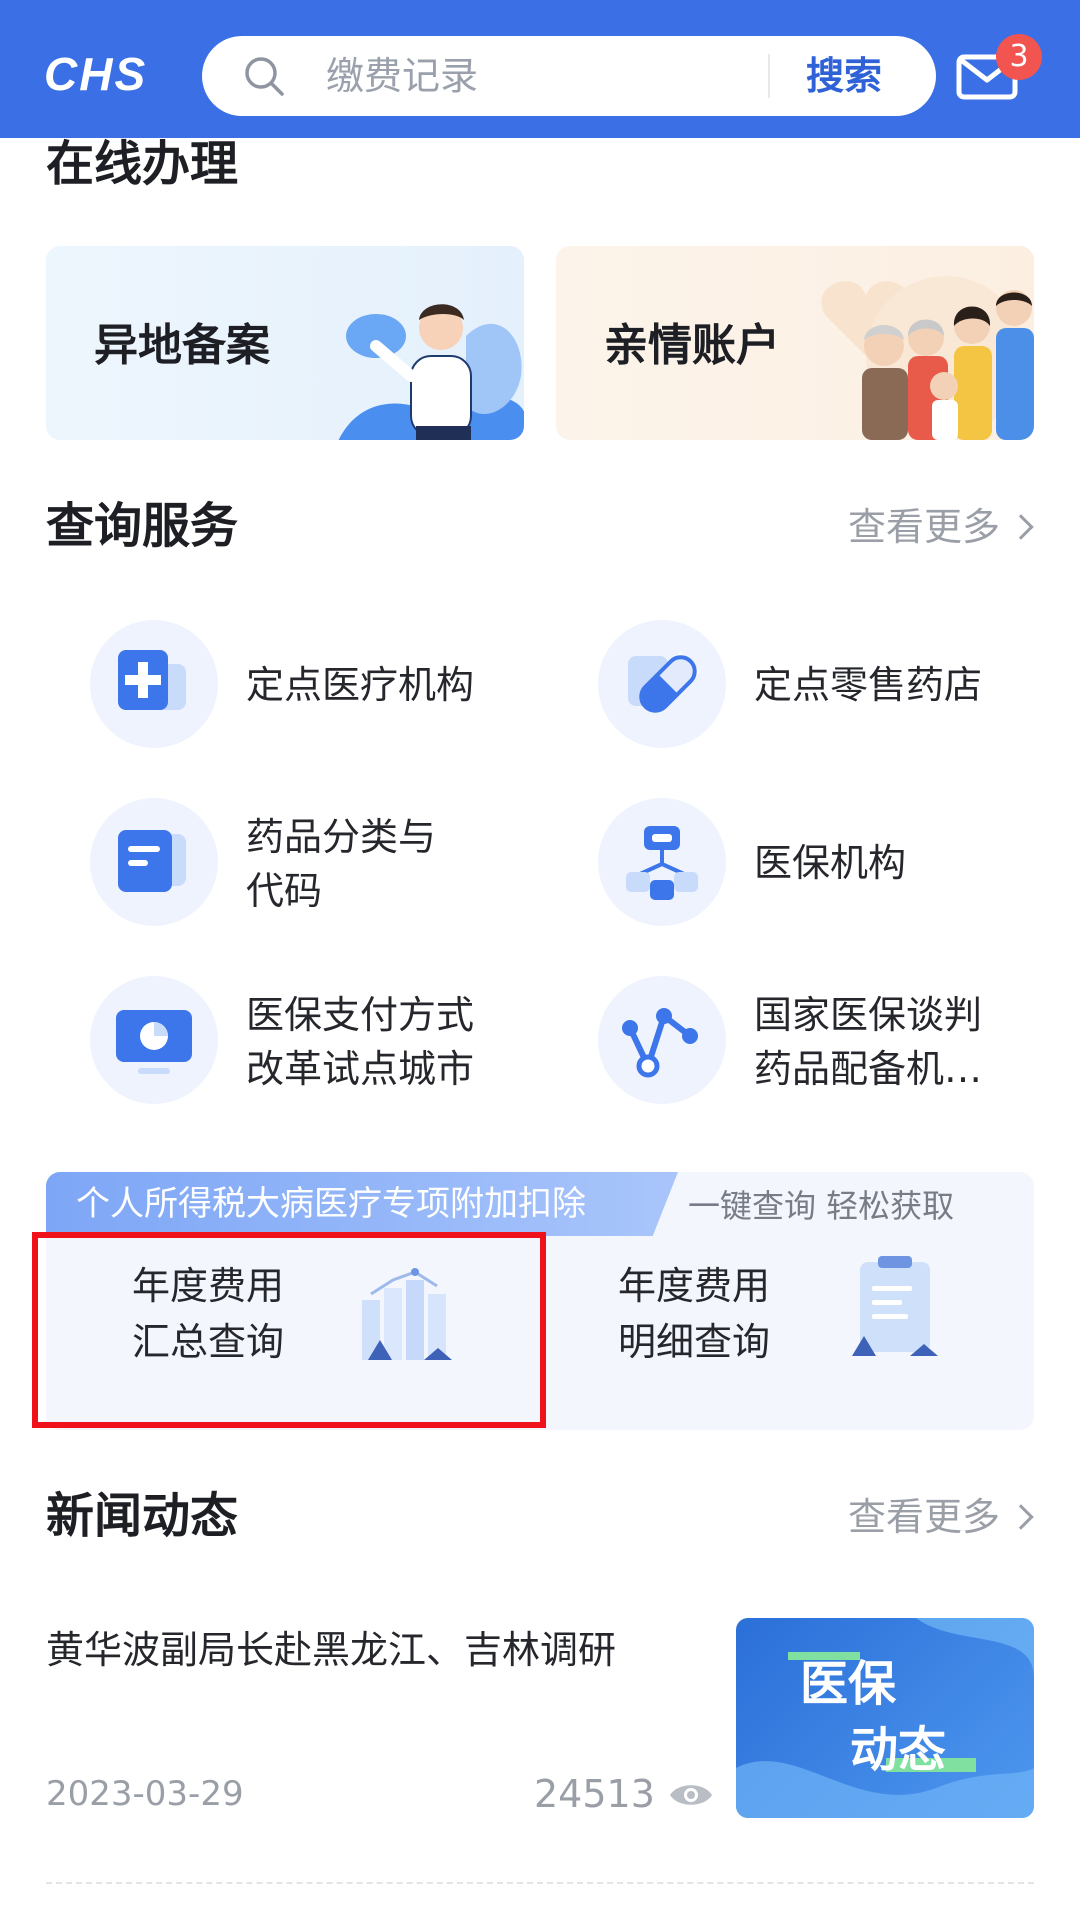 The height and width of the screenshot is (1920, 1080). I want to click on pill-icon, so click(662, 684).